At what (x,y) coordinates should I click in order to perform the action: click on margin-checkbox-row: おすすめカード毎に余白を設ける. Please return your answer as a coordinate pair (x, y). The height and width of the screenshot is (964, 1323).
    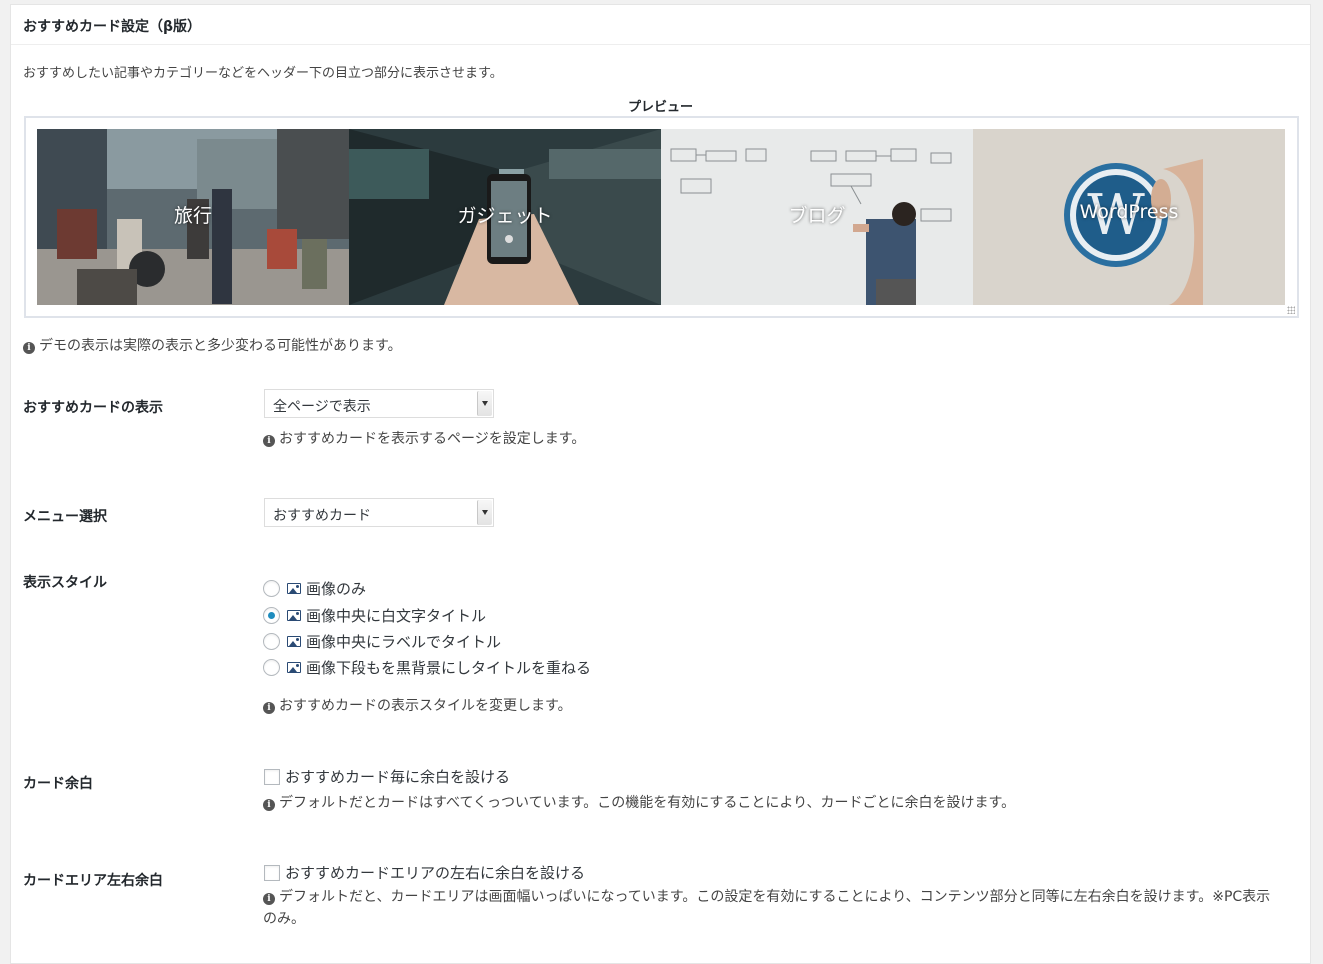
    Looking at the image, I should click on (387, 776).